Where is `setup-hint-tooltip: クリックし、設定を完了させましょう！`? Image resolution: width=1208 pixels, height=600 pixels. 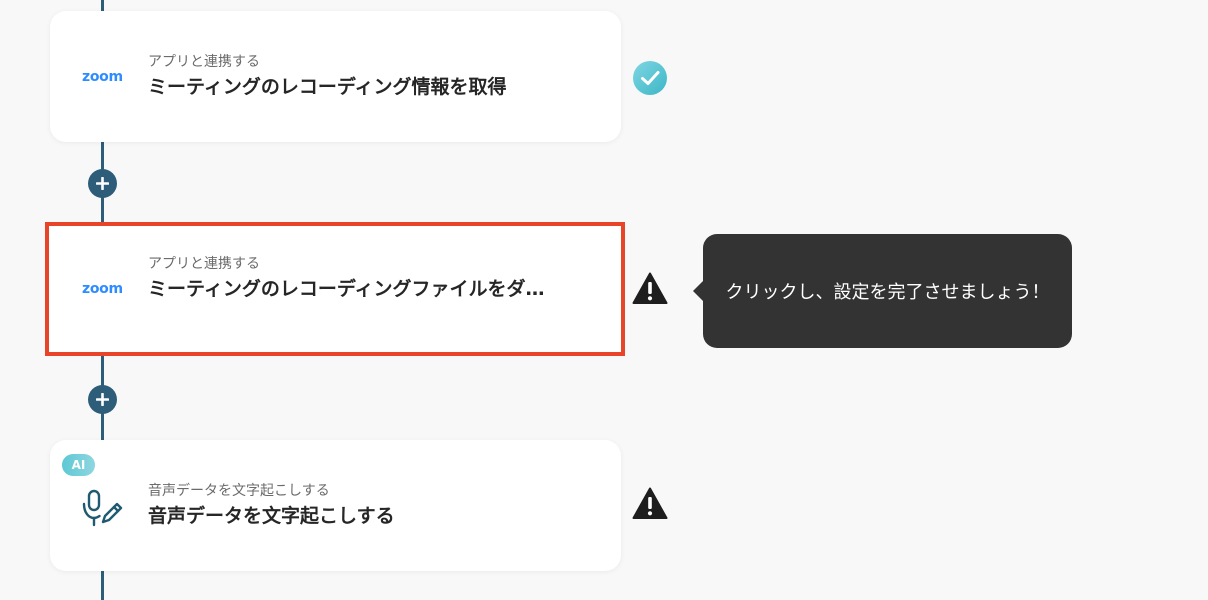
setup-hint-tooltip: クリックし、設定を完了させましょう！ is located at coordinates (882, 291).